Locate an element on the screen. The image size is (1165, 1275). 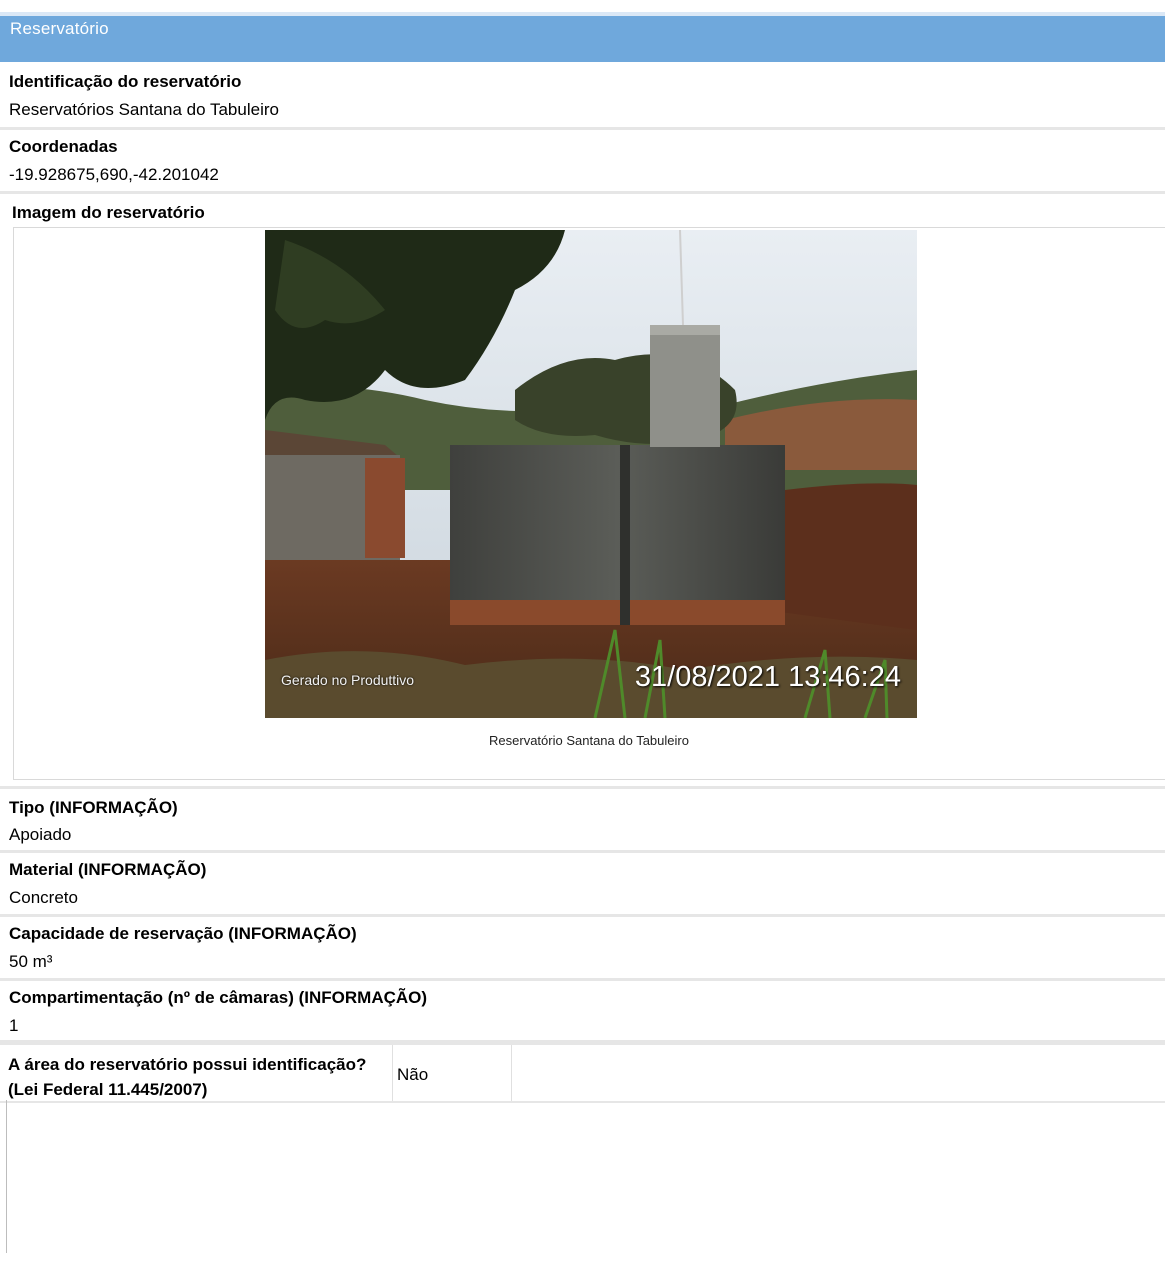
field-label: Tipo (INFORMAÇÃO) is located at coordinates (93, 807).